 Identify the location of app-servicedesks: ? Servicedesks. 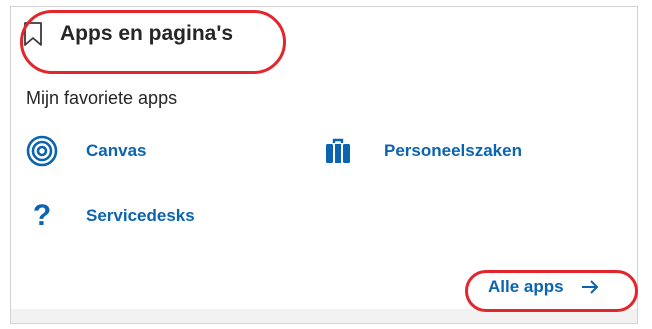
(110, 216).